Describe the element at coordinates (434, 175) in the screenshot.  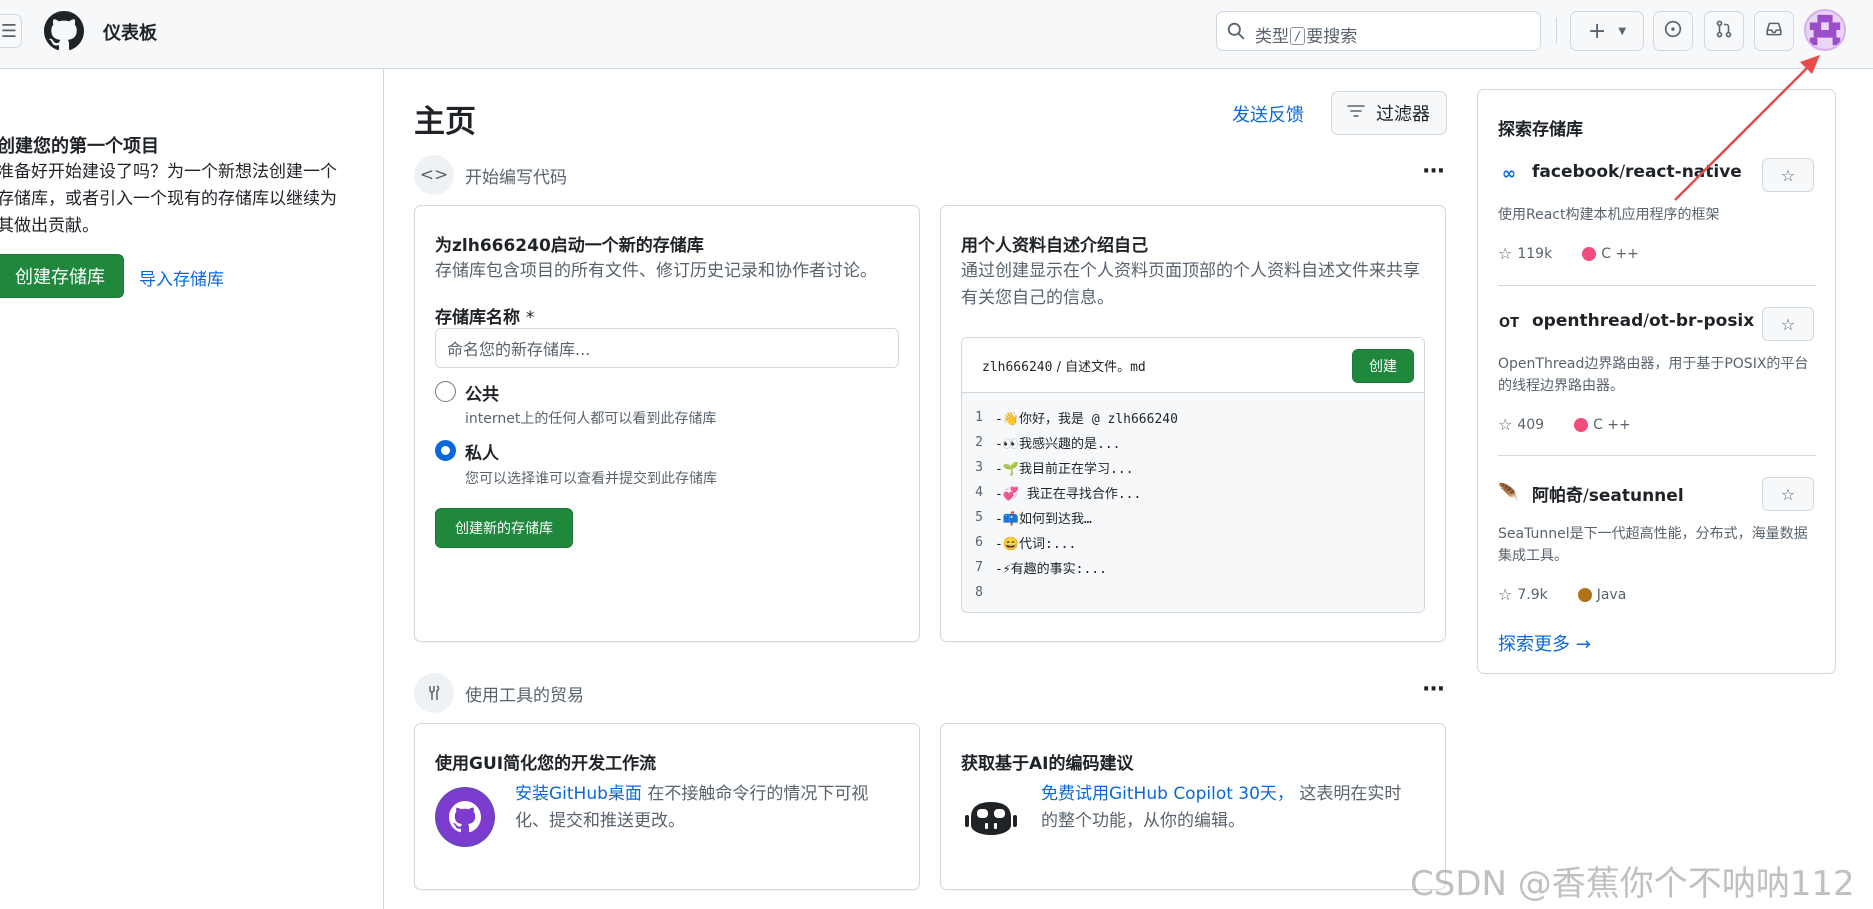
I see `code-icon: <>` at that location.